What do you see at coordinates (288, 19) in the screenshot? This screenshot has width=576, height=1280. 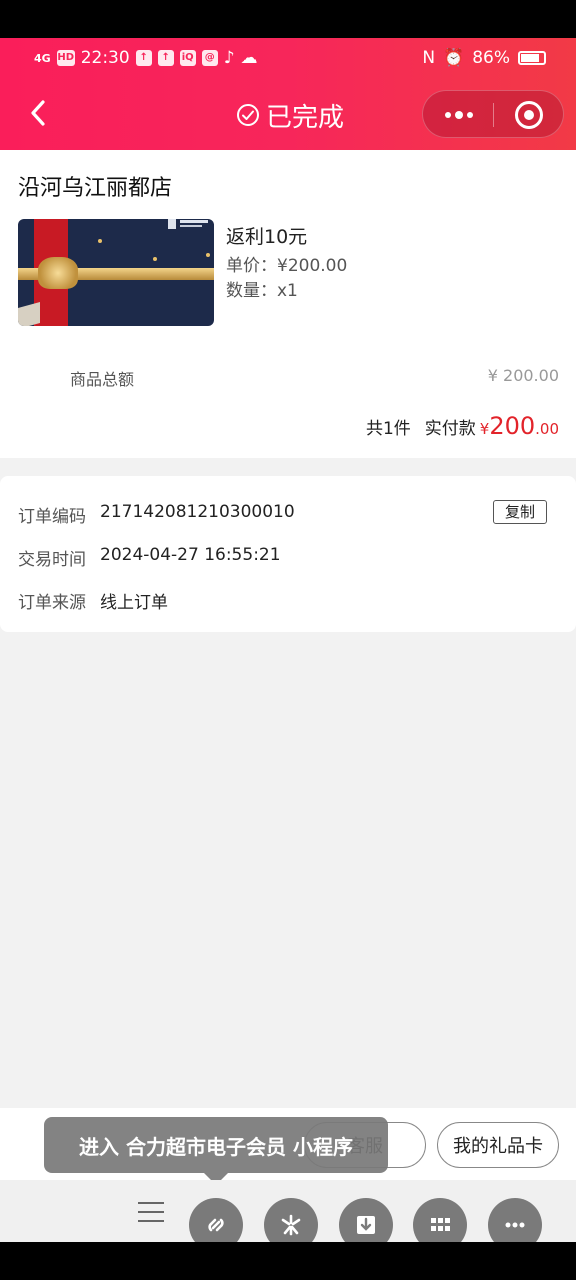 I see `top-black-band` at bounding box center [288, 19].